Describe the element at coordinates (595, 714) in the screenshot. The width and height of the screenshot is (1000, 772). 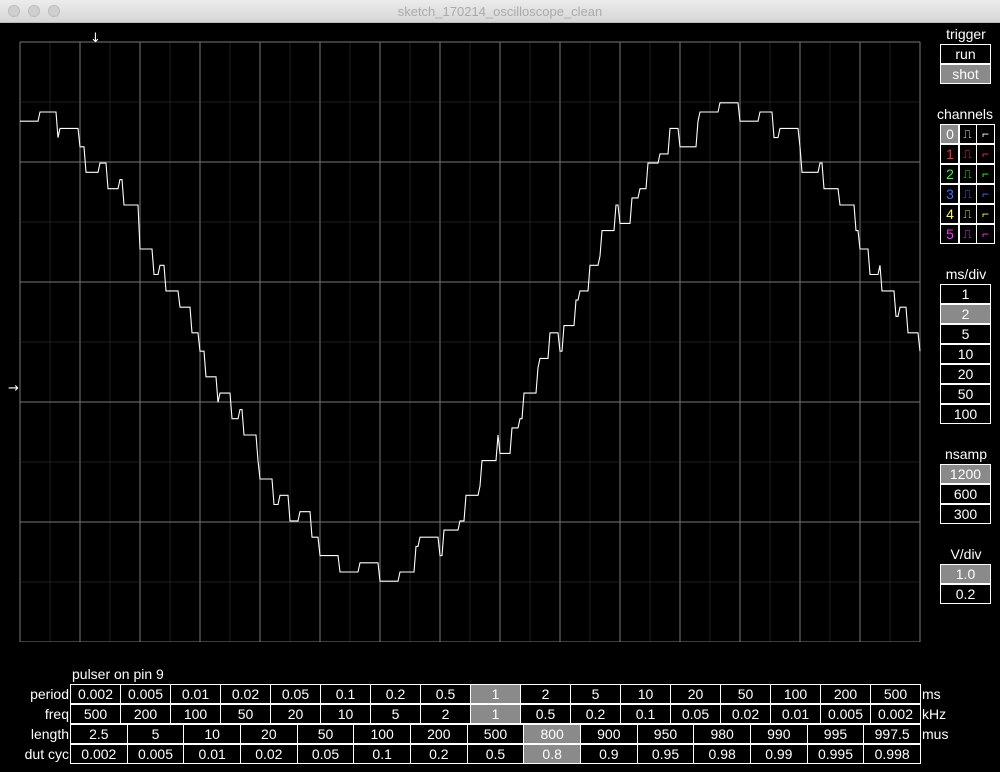
I see `pulser-freq-option: 0.2` at that location.